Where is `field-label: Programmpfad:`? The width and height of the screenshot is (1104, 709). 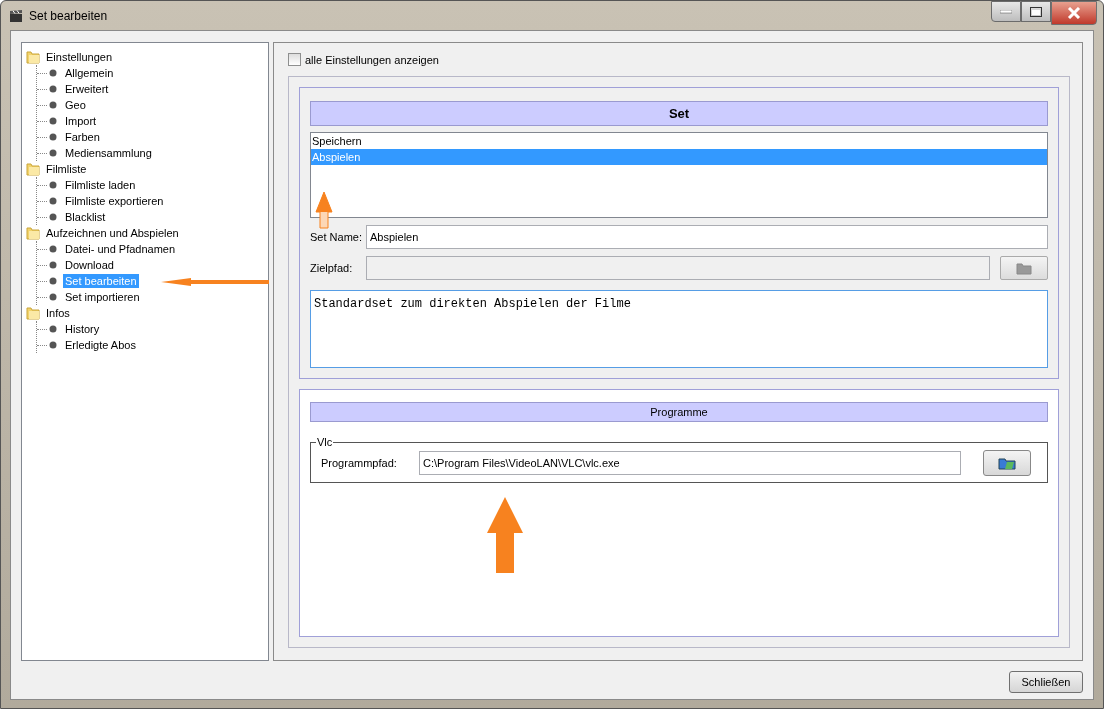
field-label: Programmpfad: is located at coordinates (359, 463).